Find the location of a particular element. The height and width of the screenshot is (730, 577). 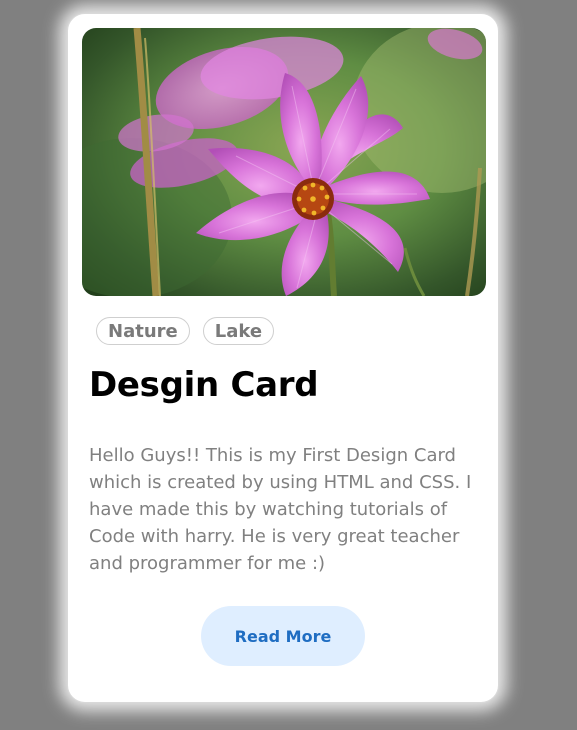

tag-nature: Nature is located at coordinates (143, 331).